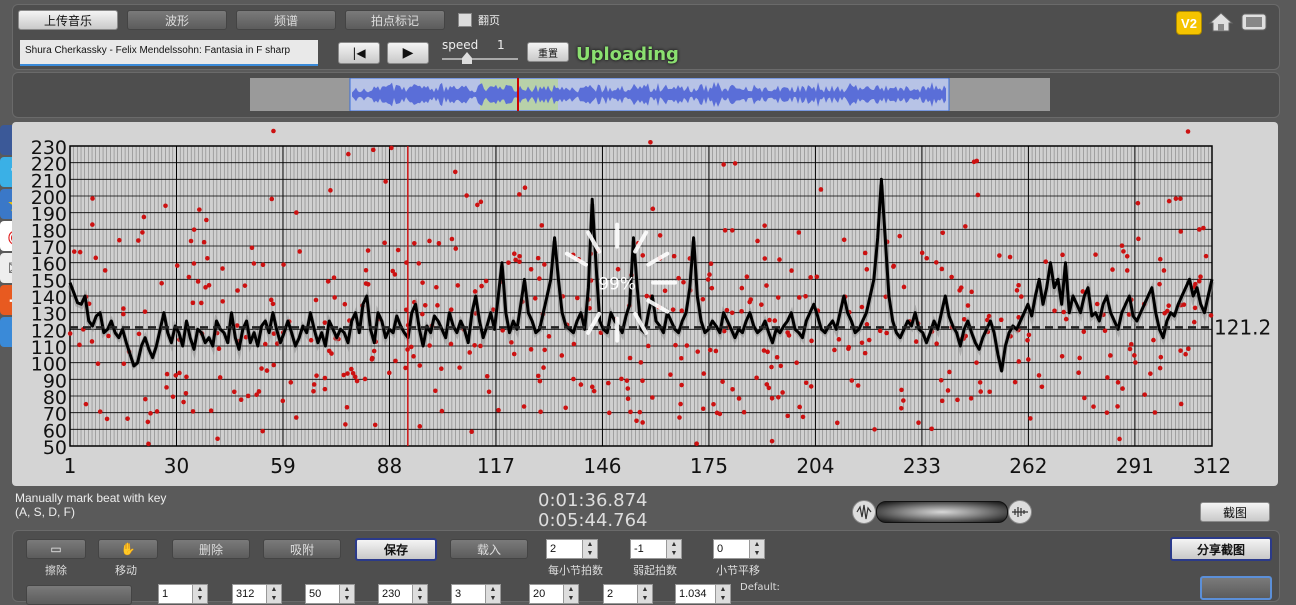 This screenshot has width=1296, height=605. I want to click on speed-slider-track, so click(480, 59).